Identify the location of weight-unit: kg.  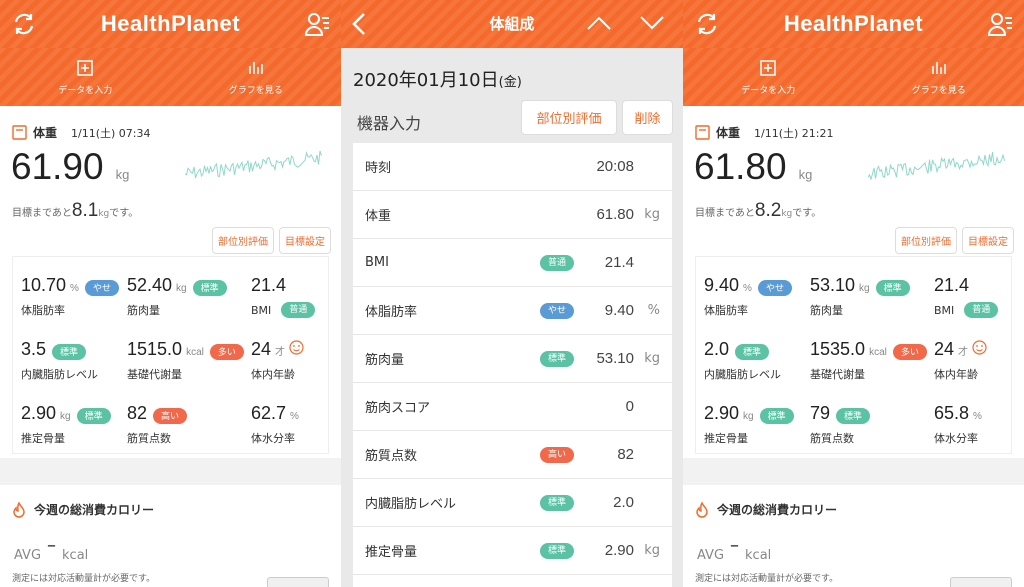
(805, 174).